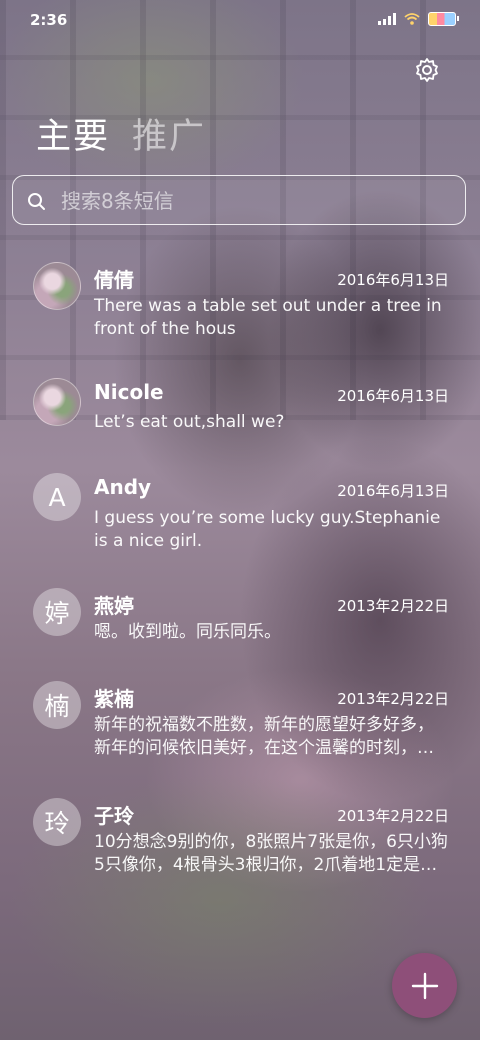 The image size is (480, 1040). Describe the element at coordinates (36, 201) in the screenshot. I see `search-icon` at that location.